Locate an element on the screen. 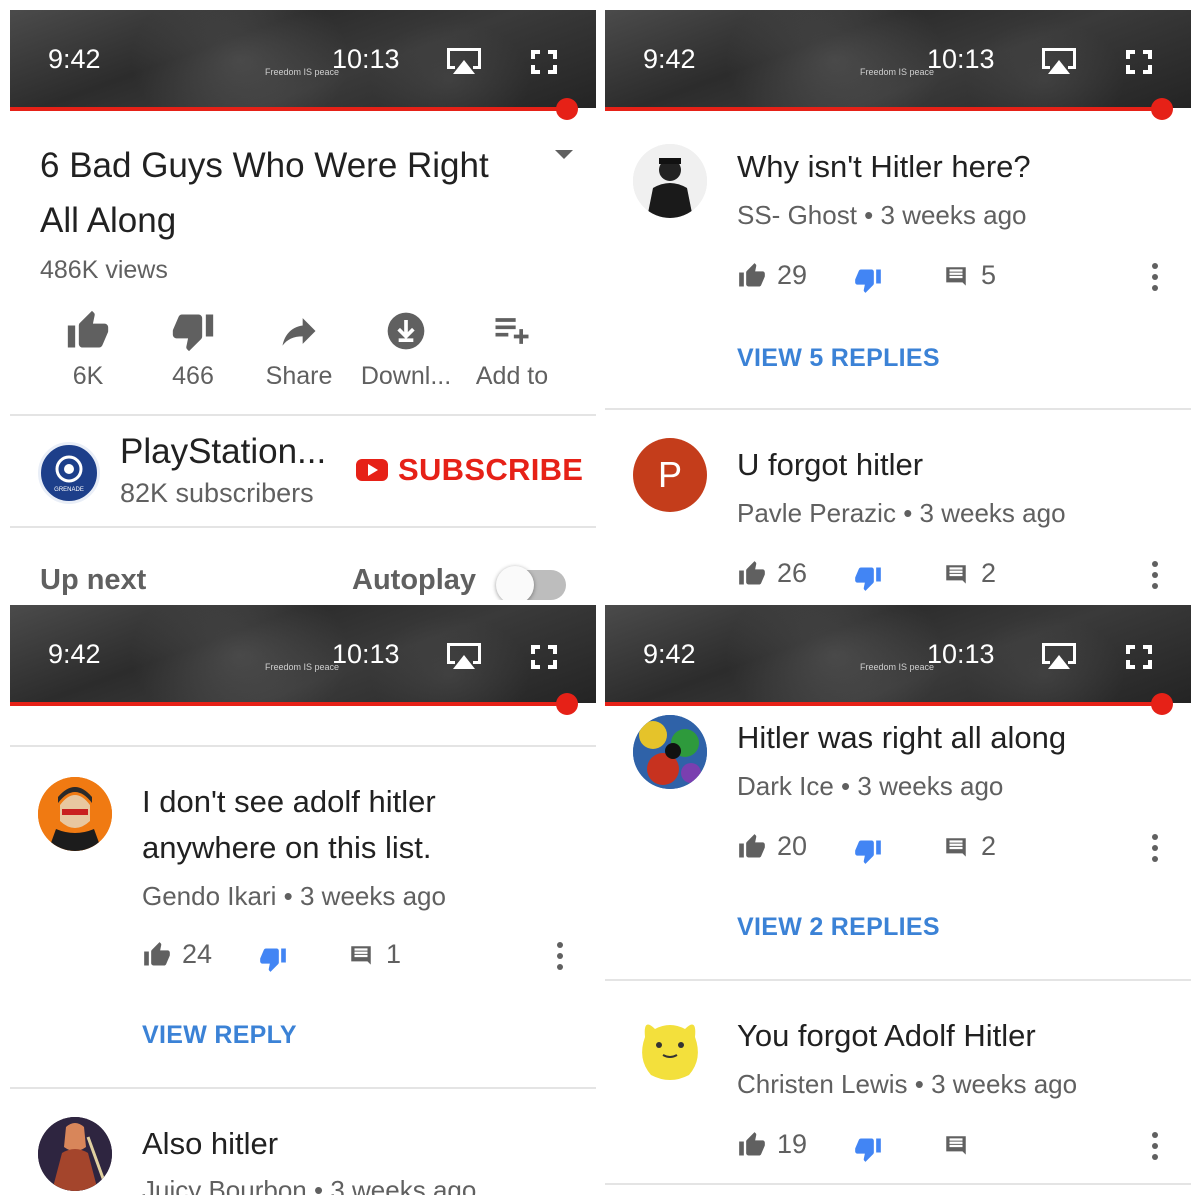  comment-actions: 20 2 is located at coordinates (957, 849).